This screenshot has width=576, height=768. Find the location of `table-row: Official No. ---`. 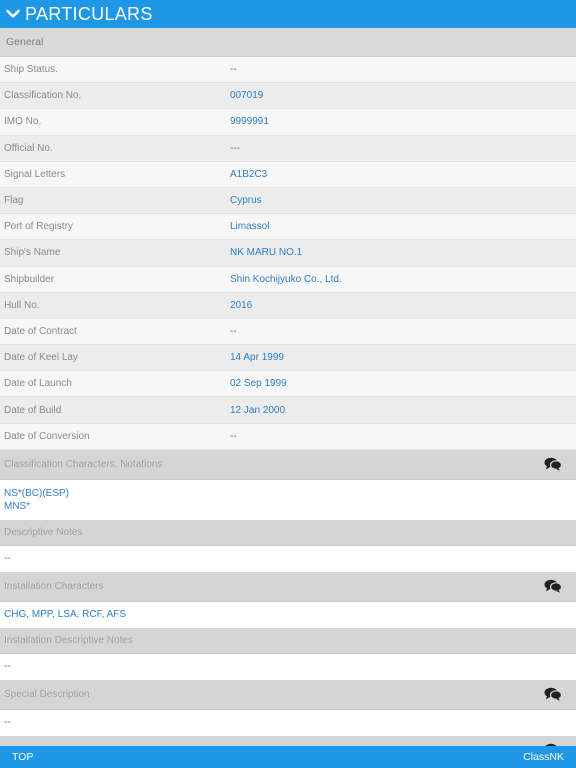

table-row: Official No. --- is located at coordinates (288, 148).